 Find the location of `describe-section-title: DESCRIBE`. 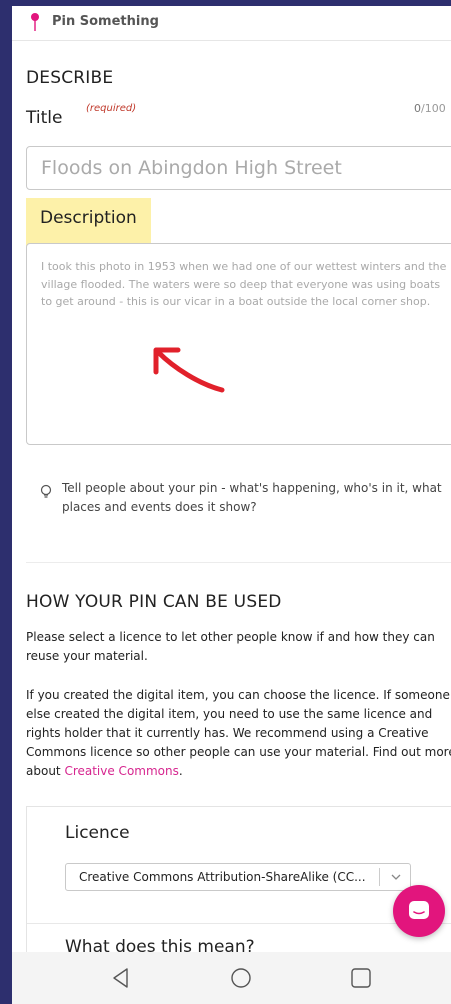

describe-section-title: DESCRIBE is located at coordinates (70, 78).